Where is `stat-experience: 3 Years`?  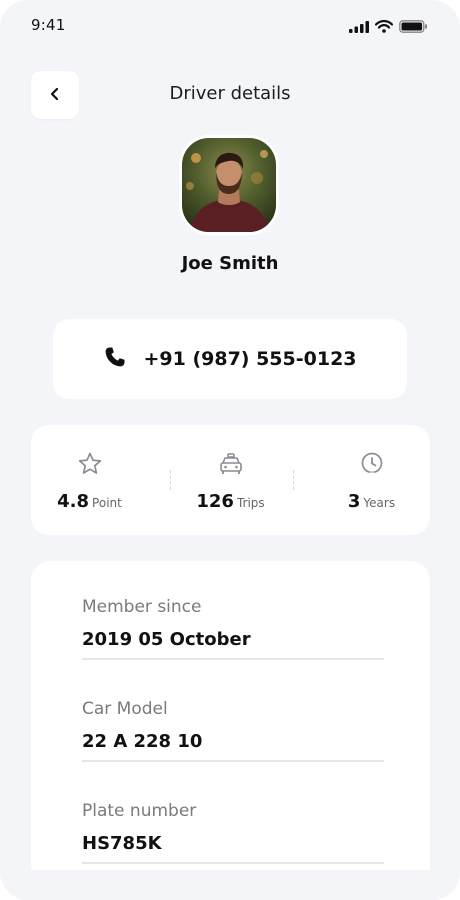
stat-experience: 3 Years is located at coordinates (371, 480).